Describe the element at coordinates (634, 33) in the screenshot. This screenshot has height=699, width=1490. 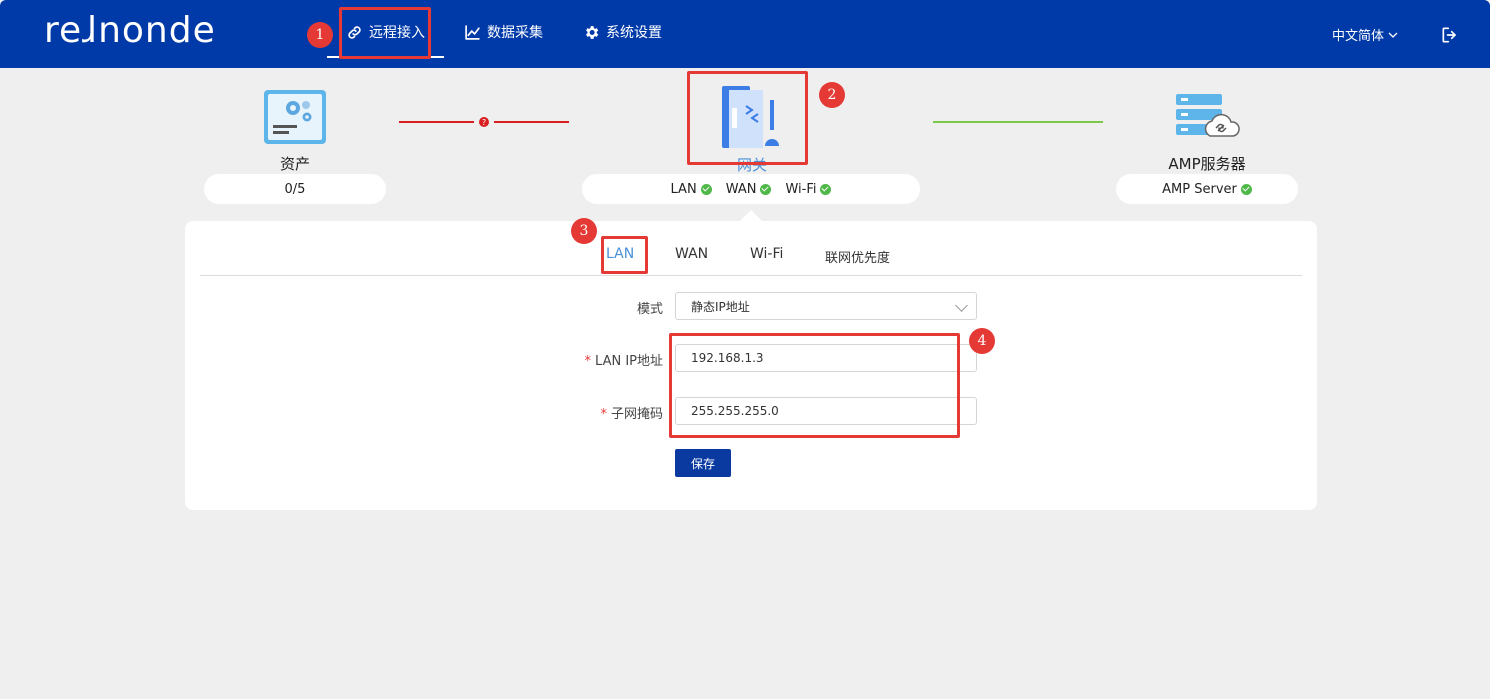
I see `nav-system-settings-label: 系统设置` at that location.